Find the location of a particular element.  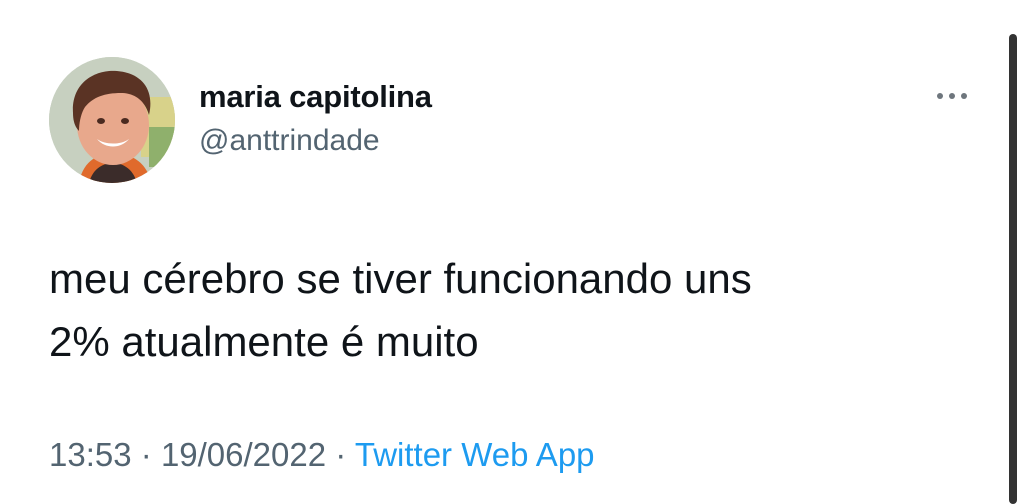

avatar is located at coordinates (112, 120).